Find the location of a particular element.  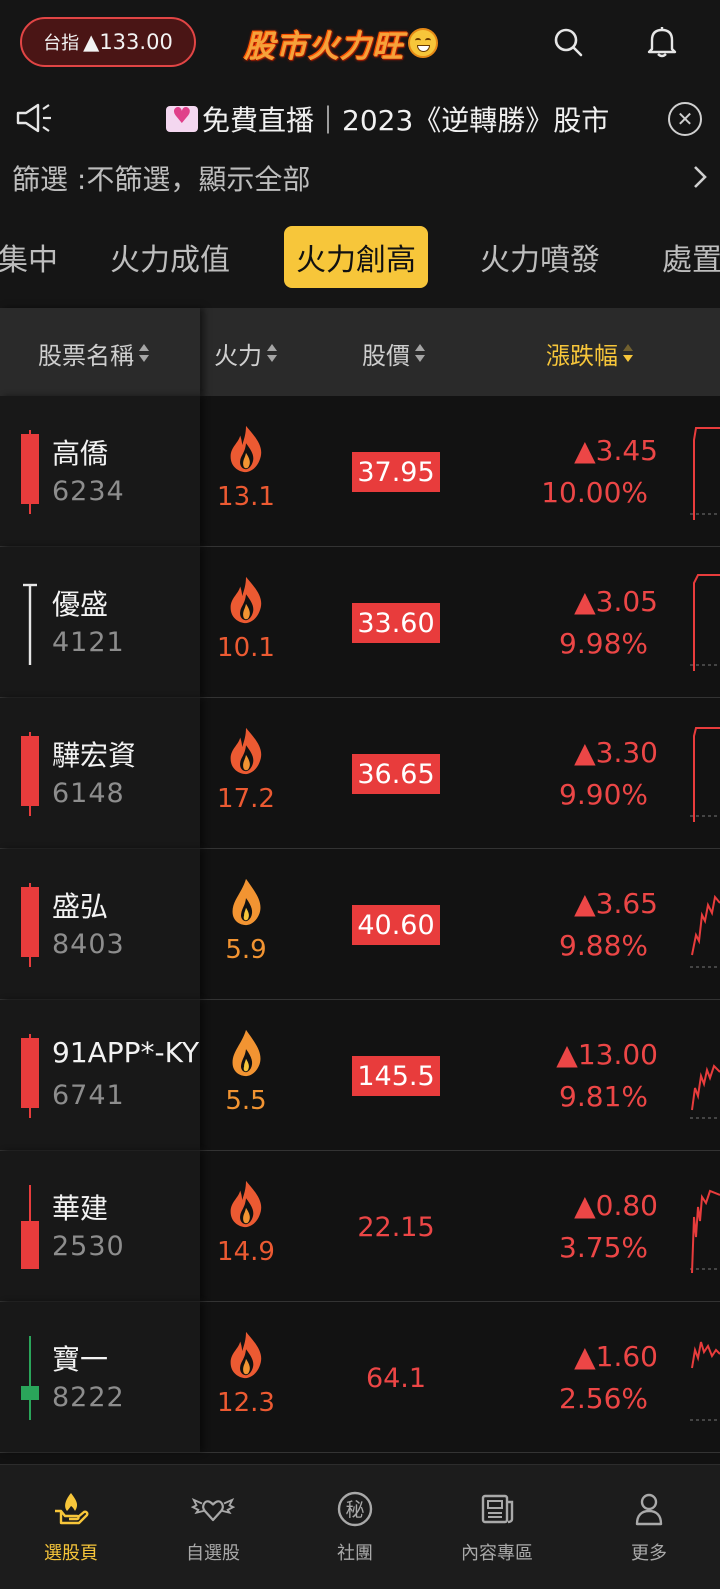

nav-label: 內容專區 is located at coordinates (497, 1553).